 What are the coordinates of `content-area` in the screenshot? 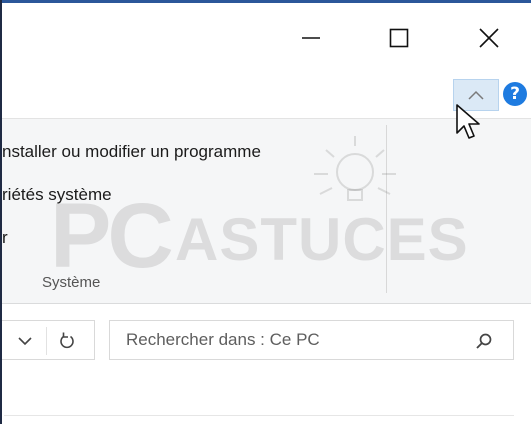 It's located at (266, 400).